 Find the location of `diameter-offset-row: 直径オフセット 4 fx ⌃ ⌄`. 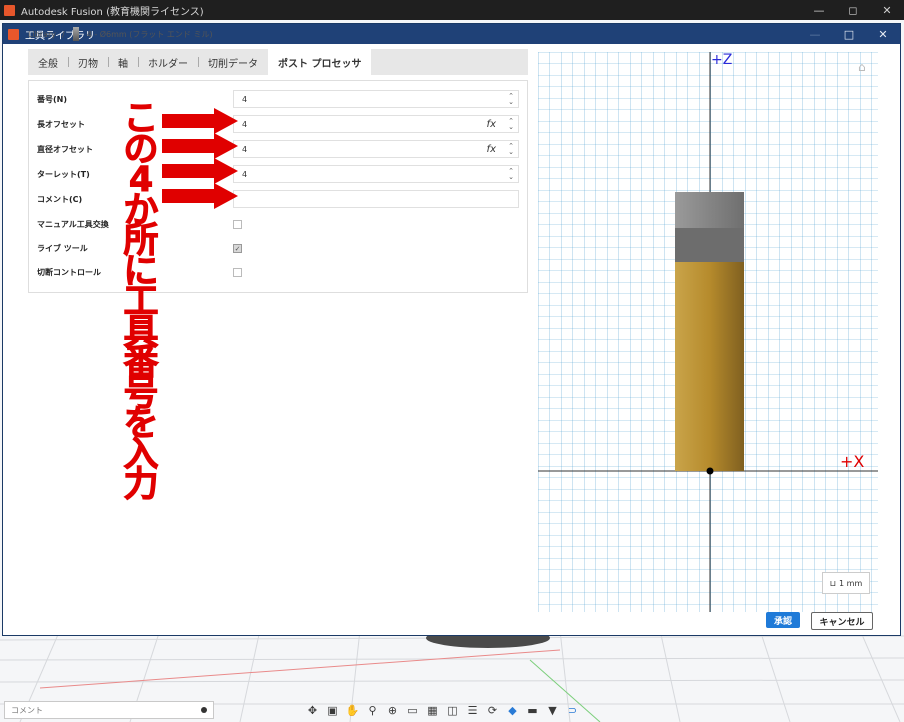

diameter-offset-row: 直径オフセット 4 fx ⌃ ⌄ is located at coordinates (278, 149).